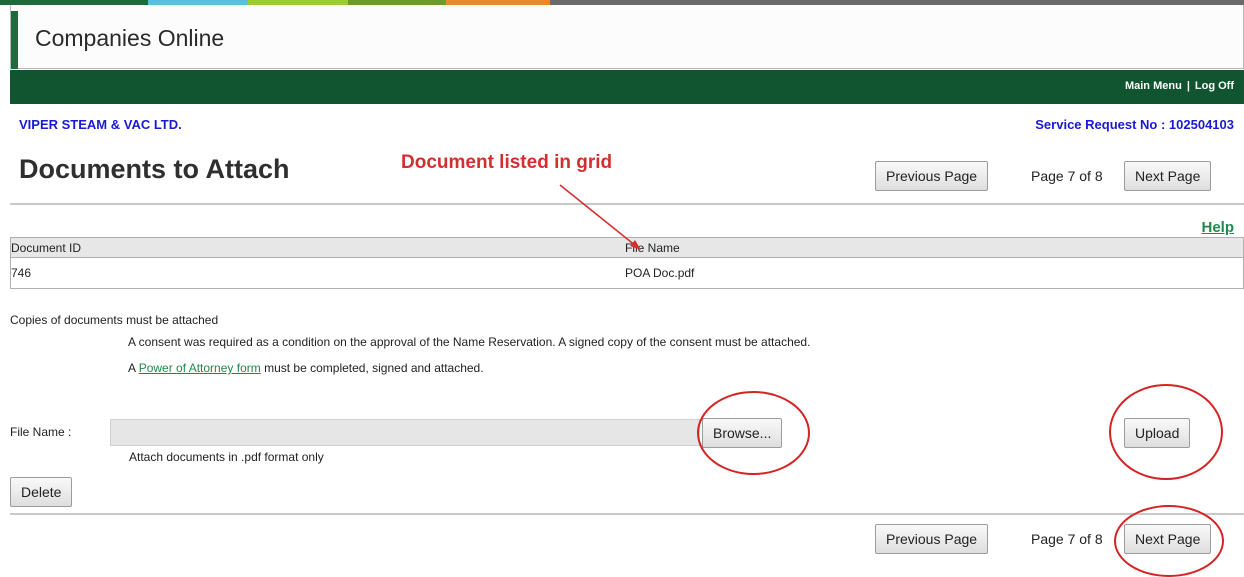 This screenshot has width=1244, height=577. Describe the element at coordinates (372, 368) in the screenshot. I see `poa-note-suffix: must be completed, signed and attached.` at that location.